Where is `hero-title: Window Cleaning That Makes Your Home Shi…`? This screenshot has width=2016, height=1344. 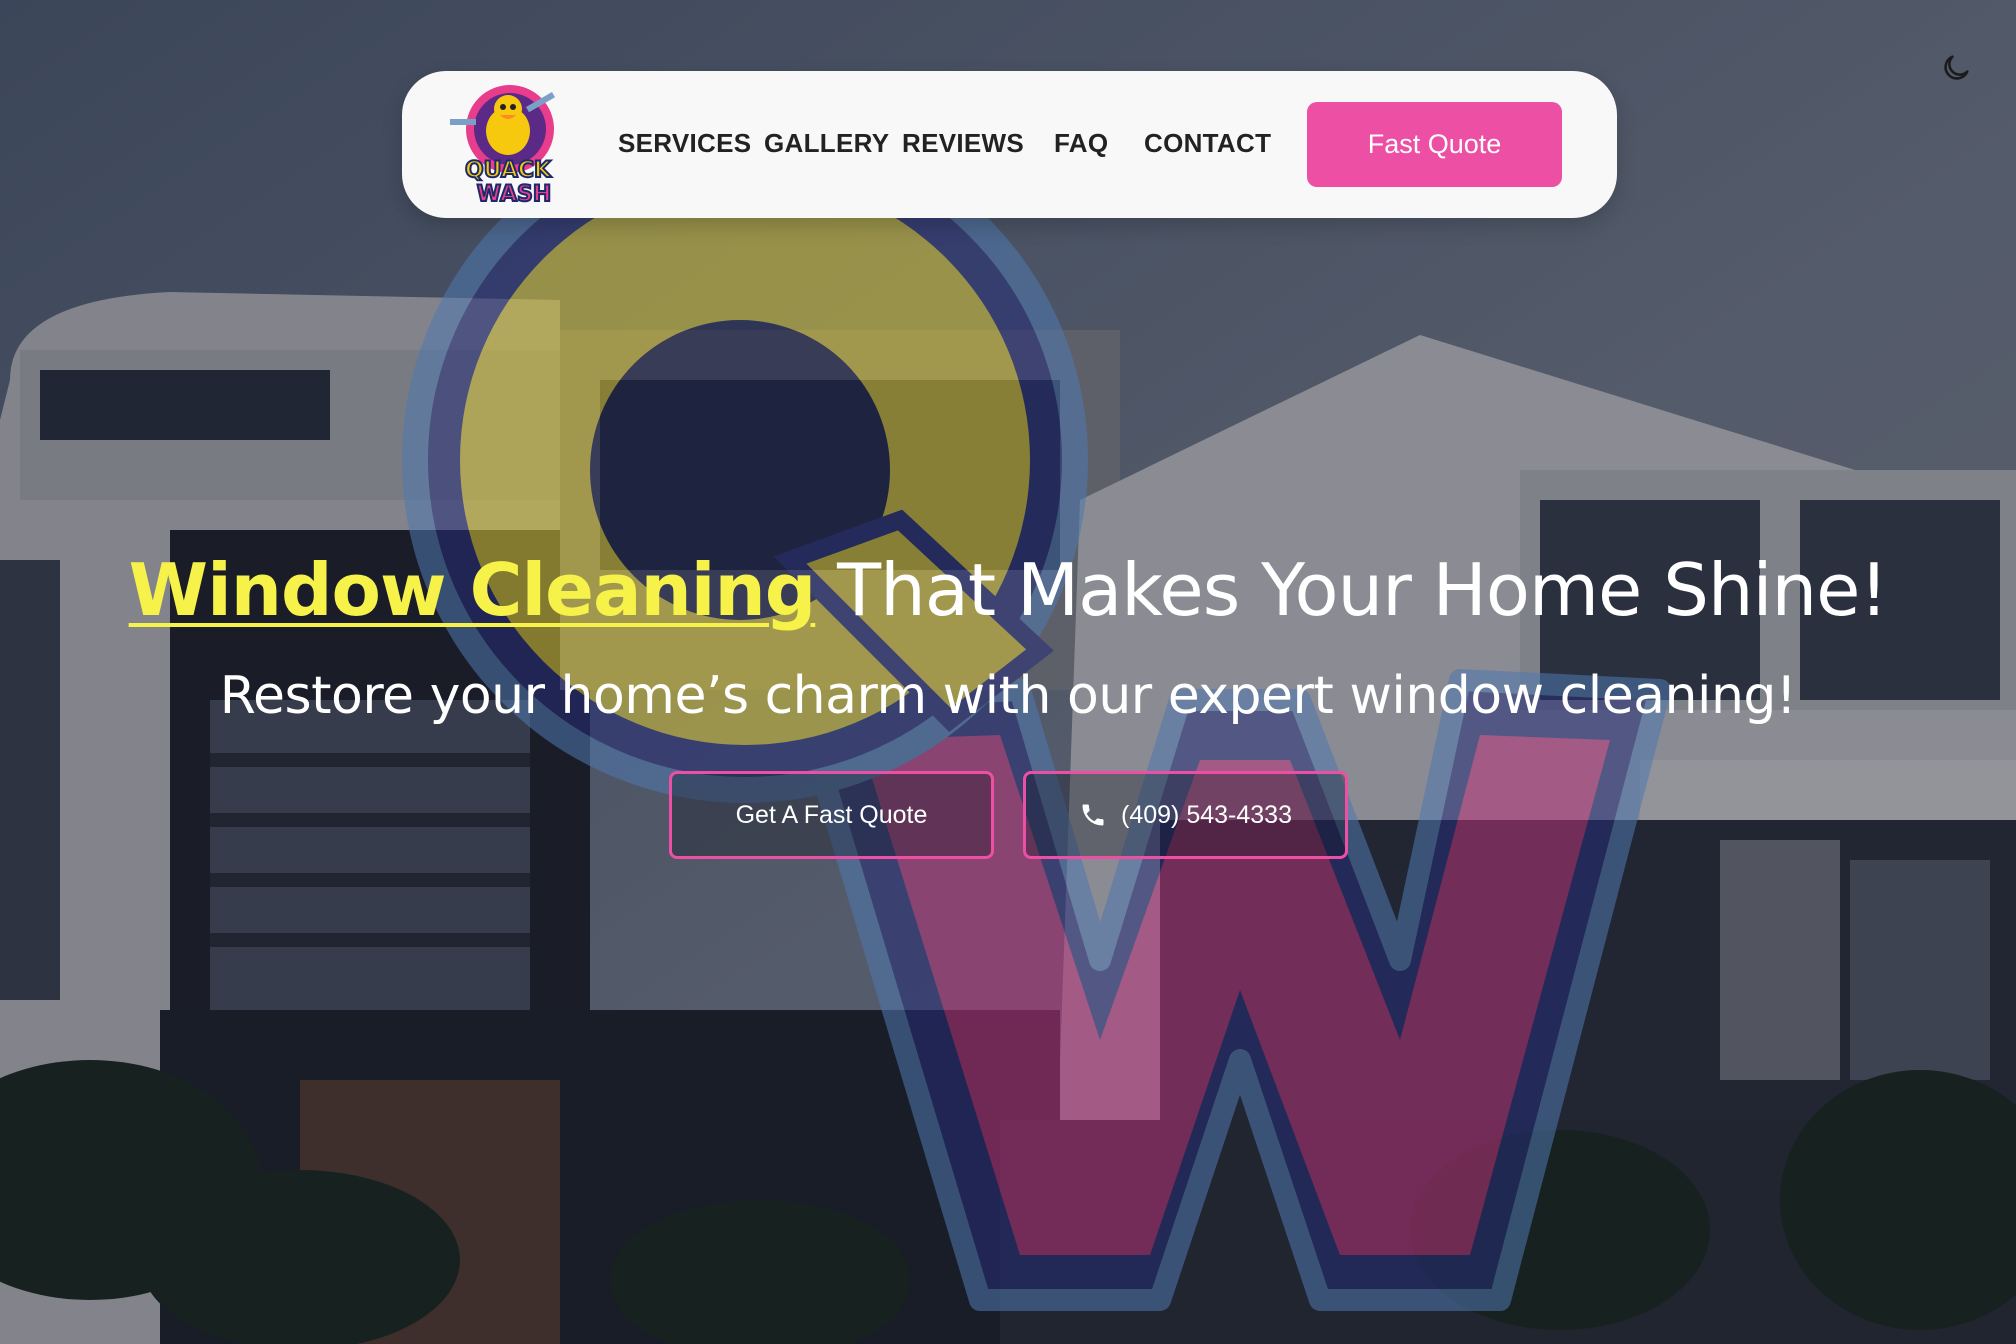
hero-title: Window Cleaning That Makes Your Home Shi… is located at coordinates (1008, 590).